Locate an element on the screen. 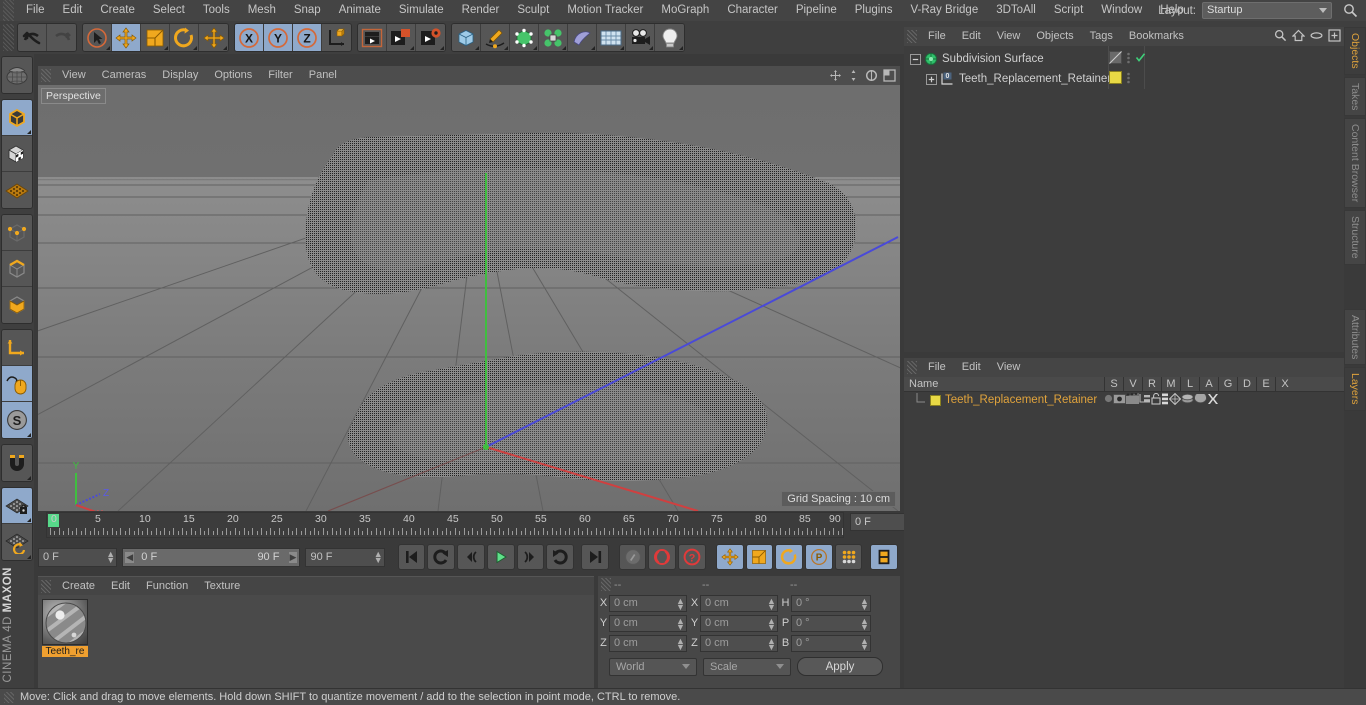 The height and width of the screenshot is (705, 1366). magnet-button is located at coordinates (17, 463).